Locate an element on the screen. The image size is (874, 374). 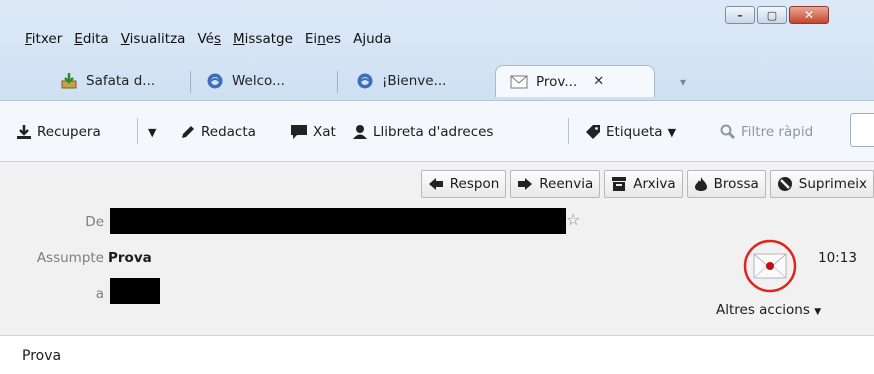
close-window-button: ✕ is located at coordinates (809, 15).